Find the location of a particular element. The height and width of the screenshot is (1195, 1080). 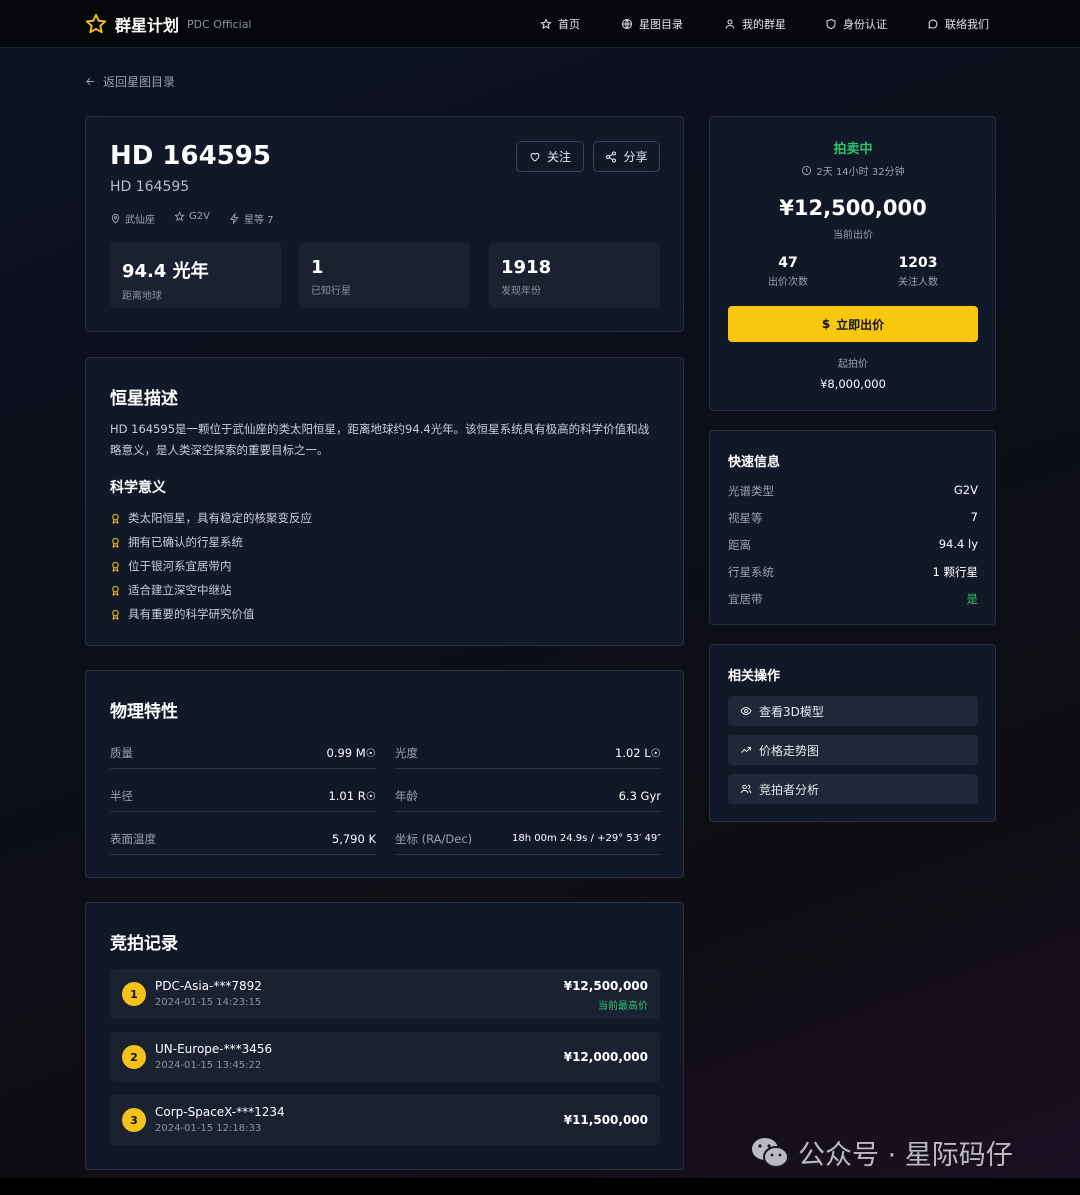

lightning-icon is located at coordinates (234, 218).